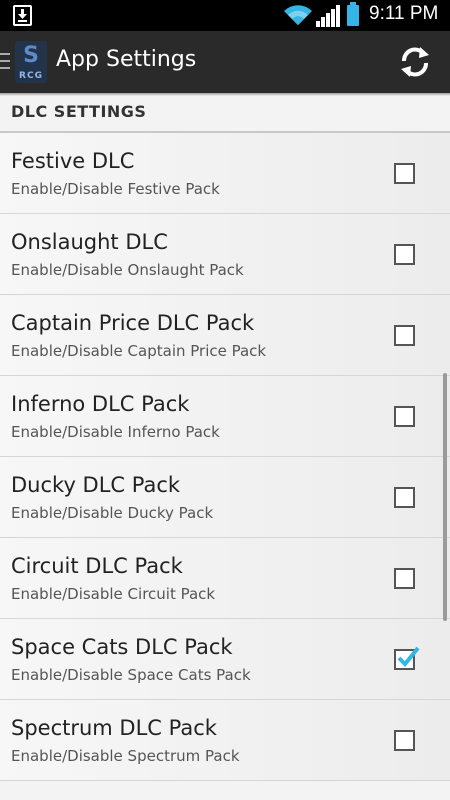  Describe the element at coordinates (31, 76) in the screenshot. I see `app-icon-text: RCG` at that location.